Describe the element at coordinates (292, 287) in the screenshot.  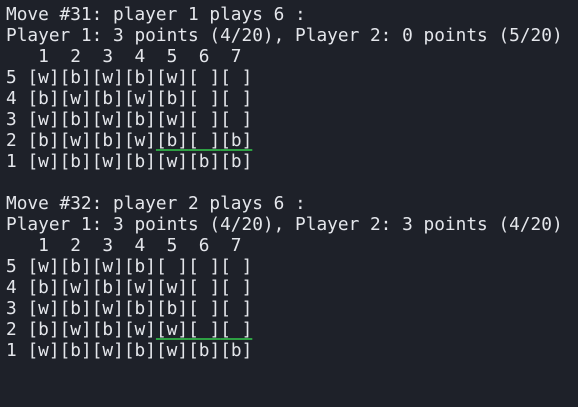
I see `board-row: 4 [b][w][b][w][w][ ][ ]` at that location.